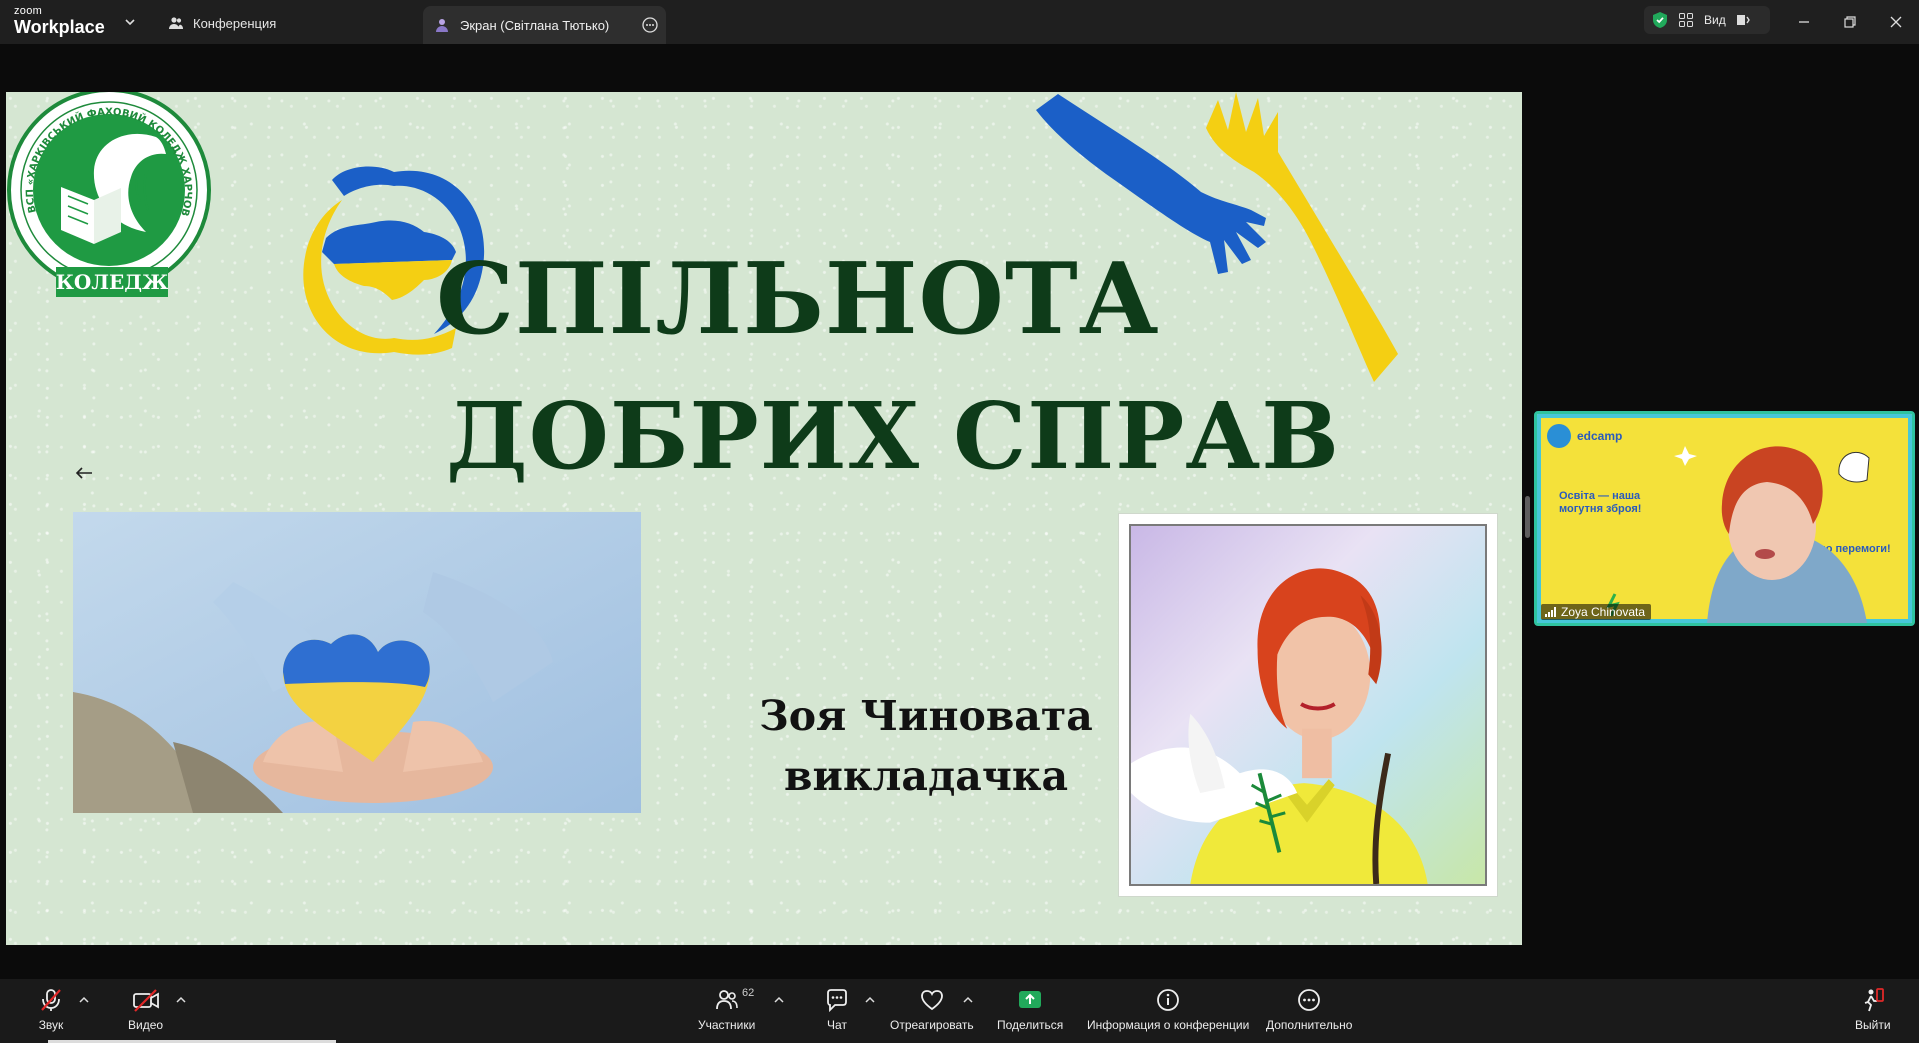  I want to click on camera-off-icon, so click(145, 1000).